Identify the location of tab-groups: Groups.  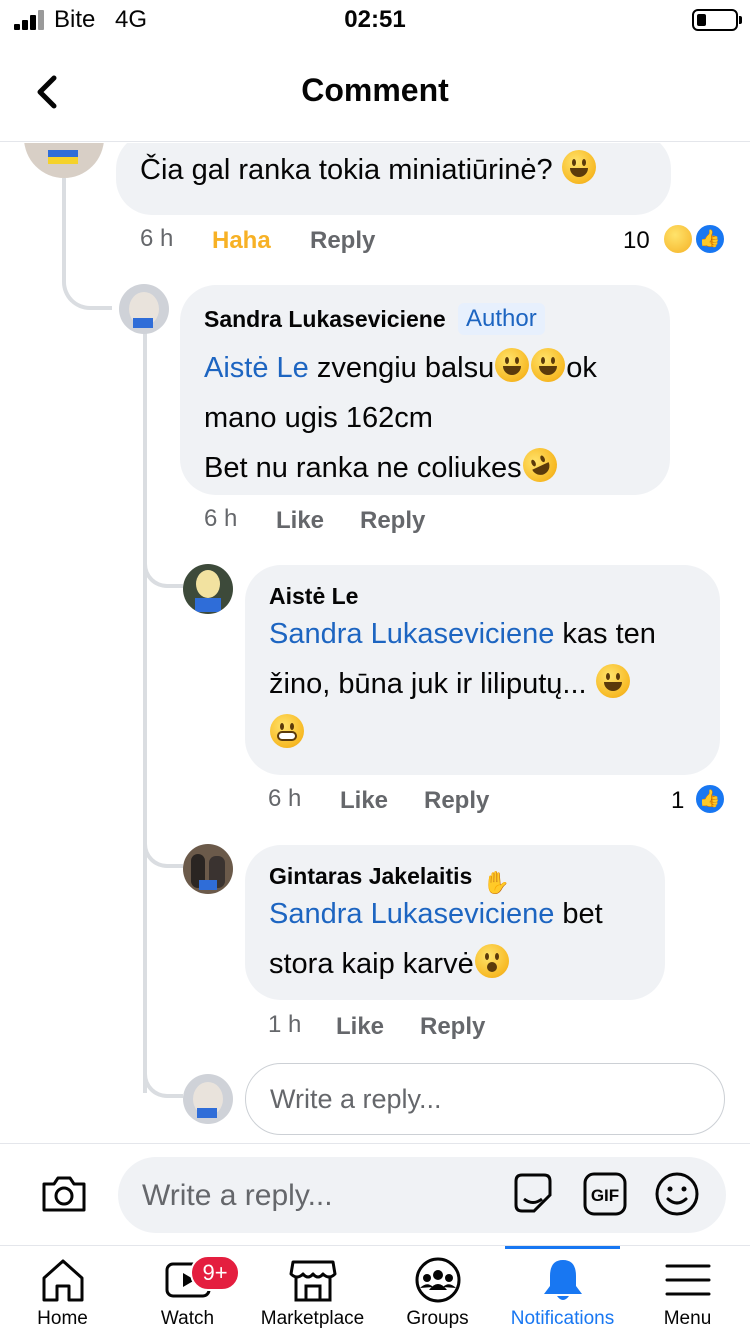
(437, 1290).